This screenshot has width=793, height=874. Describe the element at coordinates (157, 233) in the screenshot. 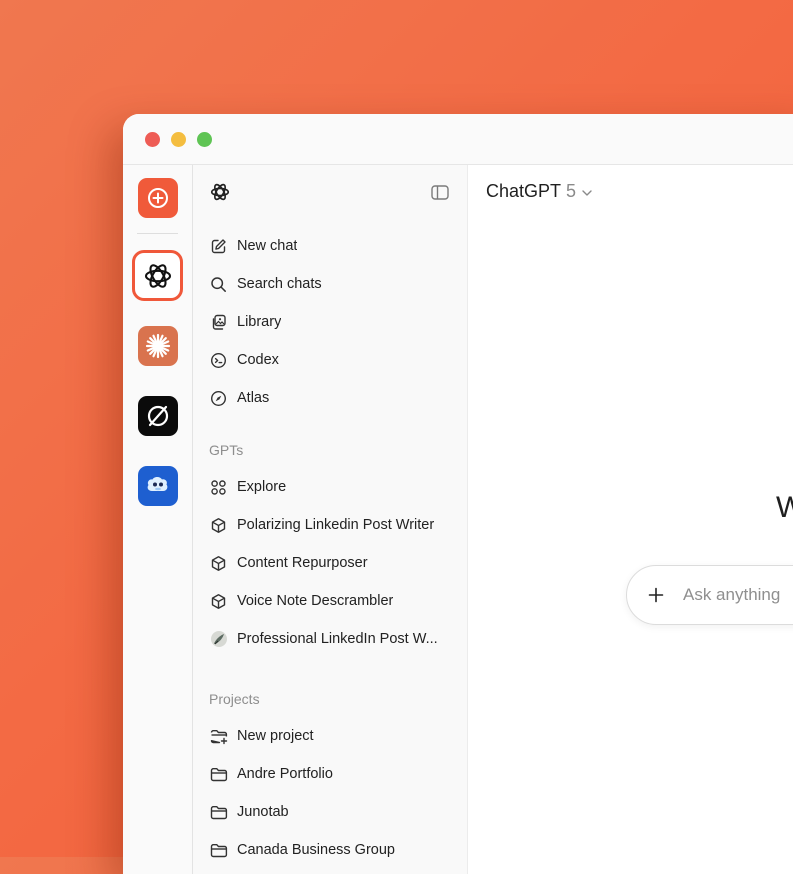

I see `rail-divider` at that location.